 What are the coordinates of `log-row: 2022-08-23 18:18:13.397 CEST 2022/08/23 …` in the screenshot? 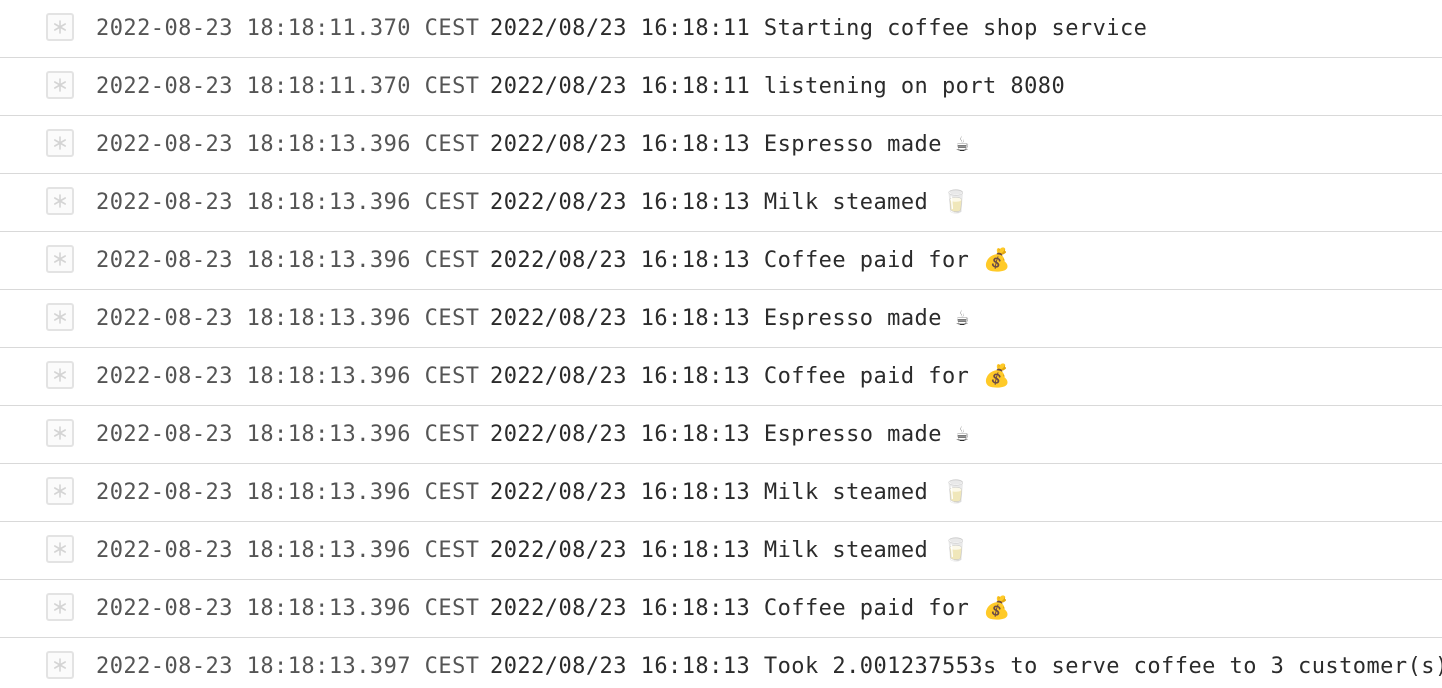 It's located at (721, 663).